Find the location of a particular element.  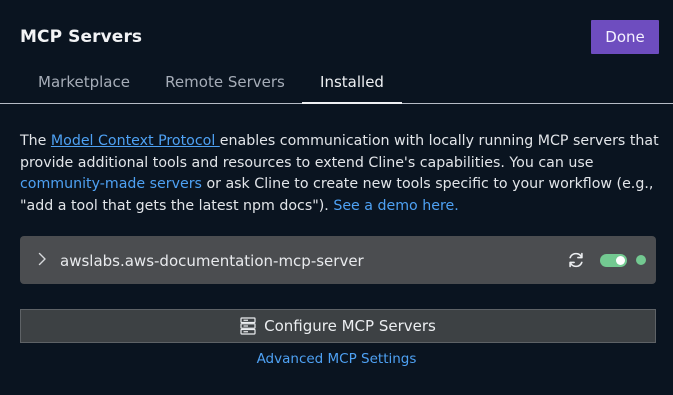

toggle-knob is located at coordinates (620, 260).